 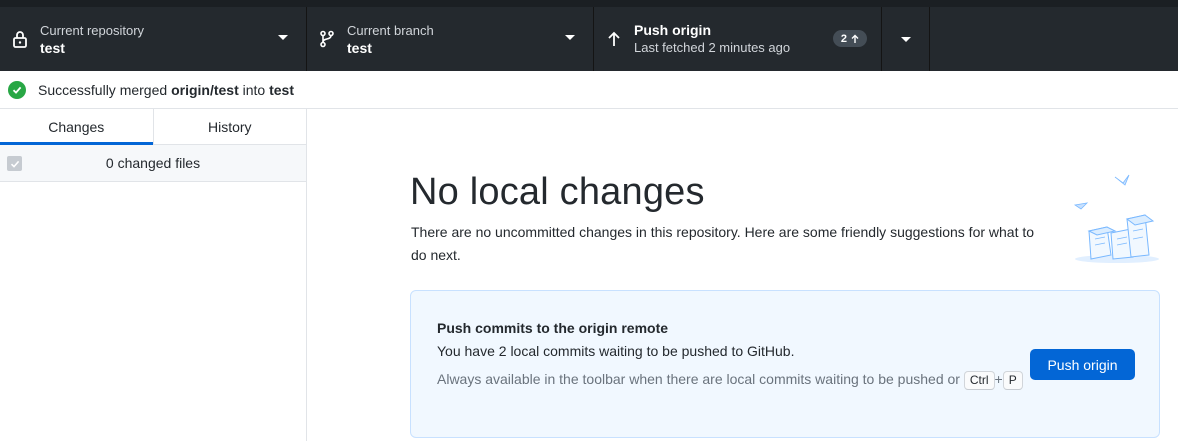 What do you see at coordinates (254, 89) in the screenshot?
I see `banner-middle: into` at bounding box center [254, 89].